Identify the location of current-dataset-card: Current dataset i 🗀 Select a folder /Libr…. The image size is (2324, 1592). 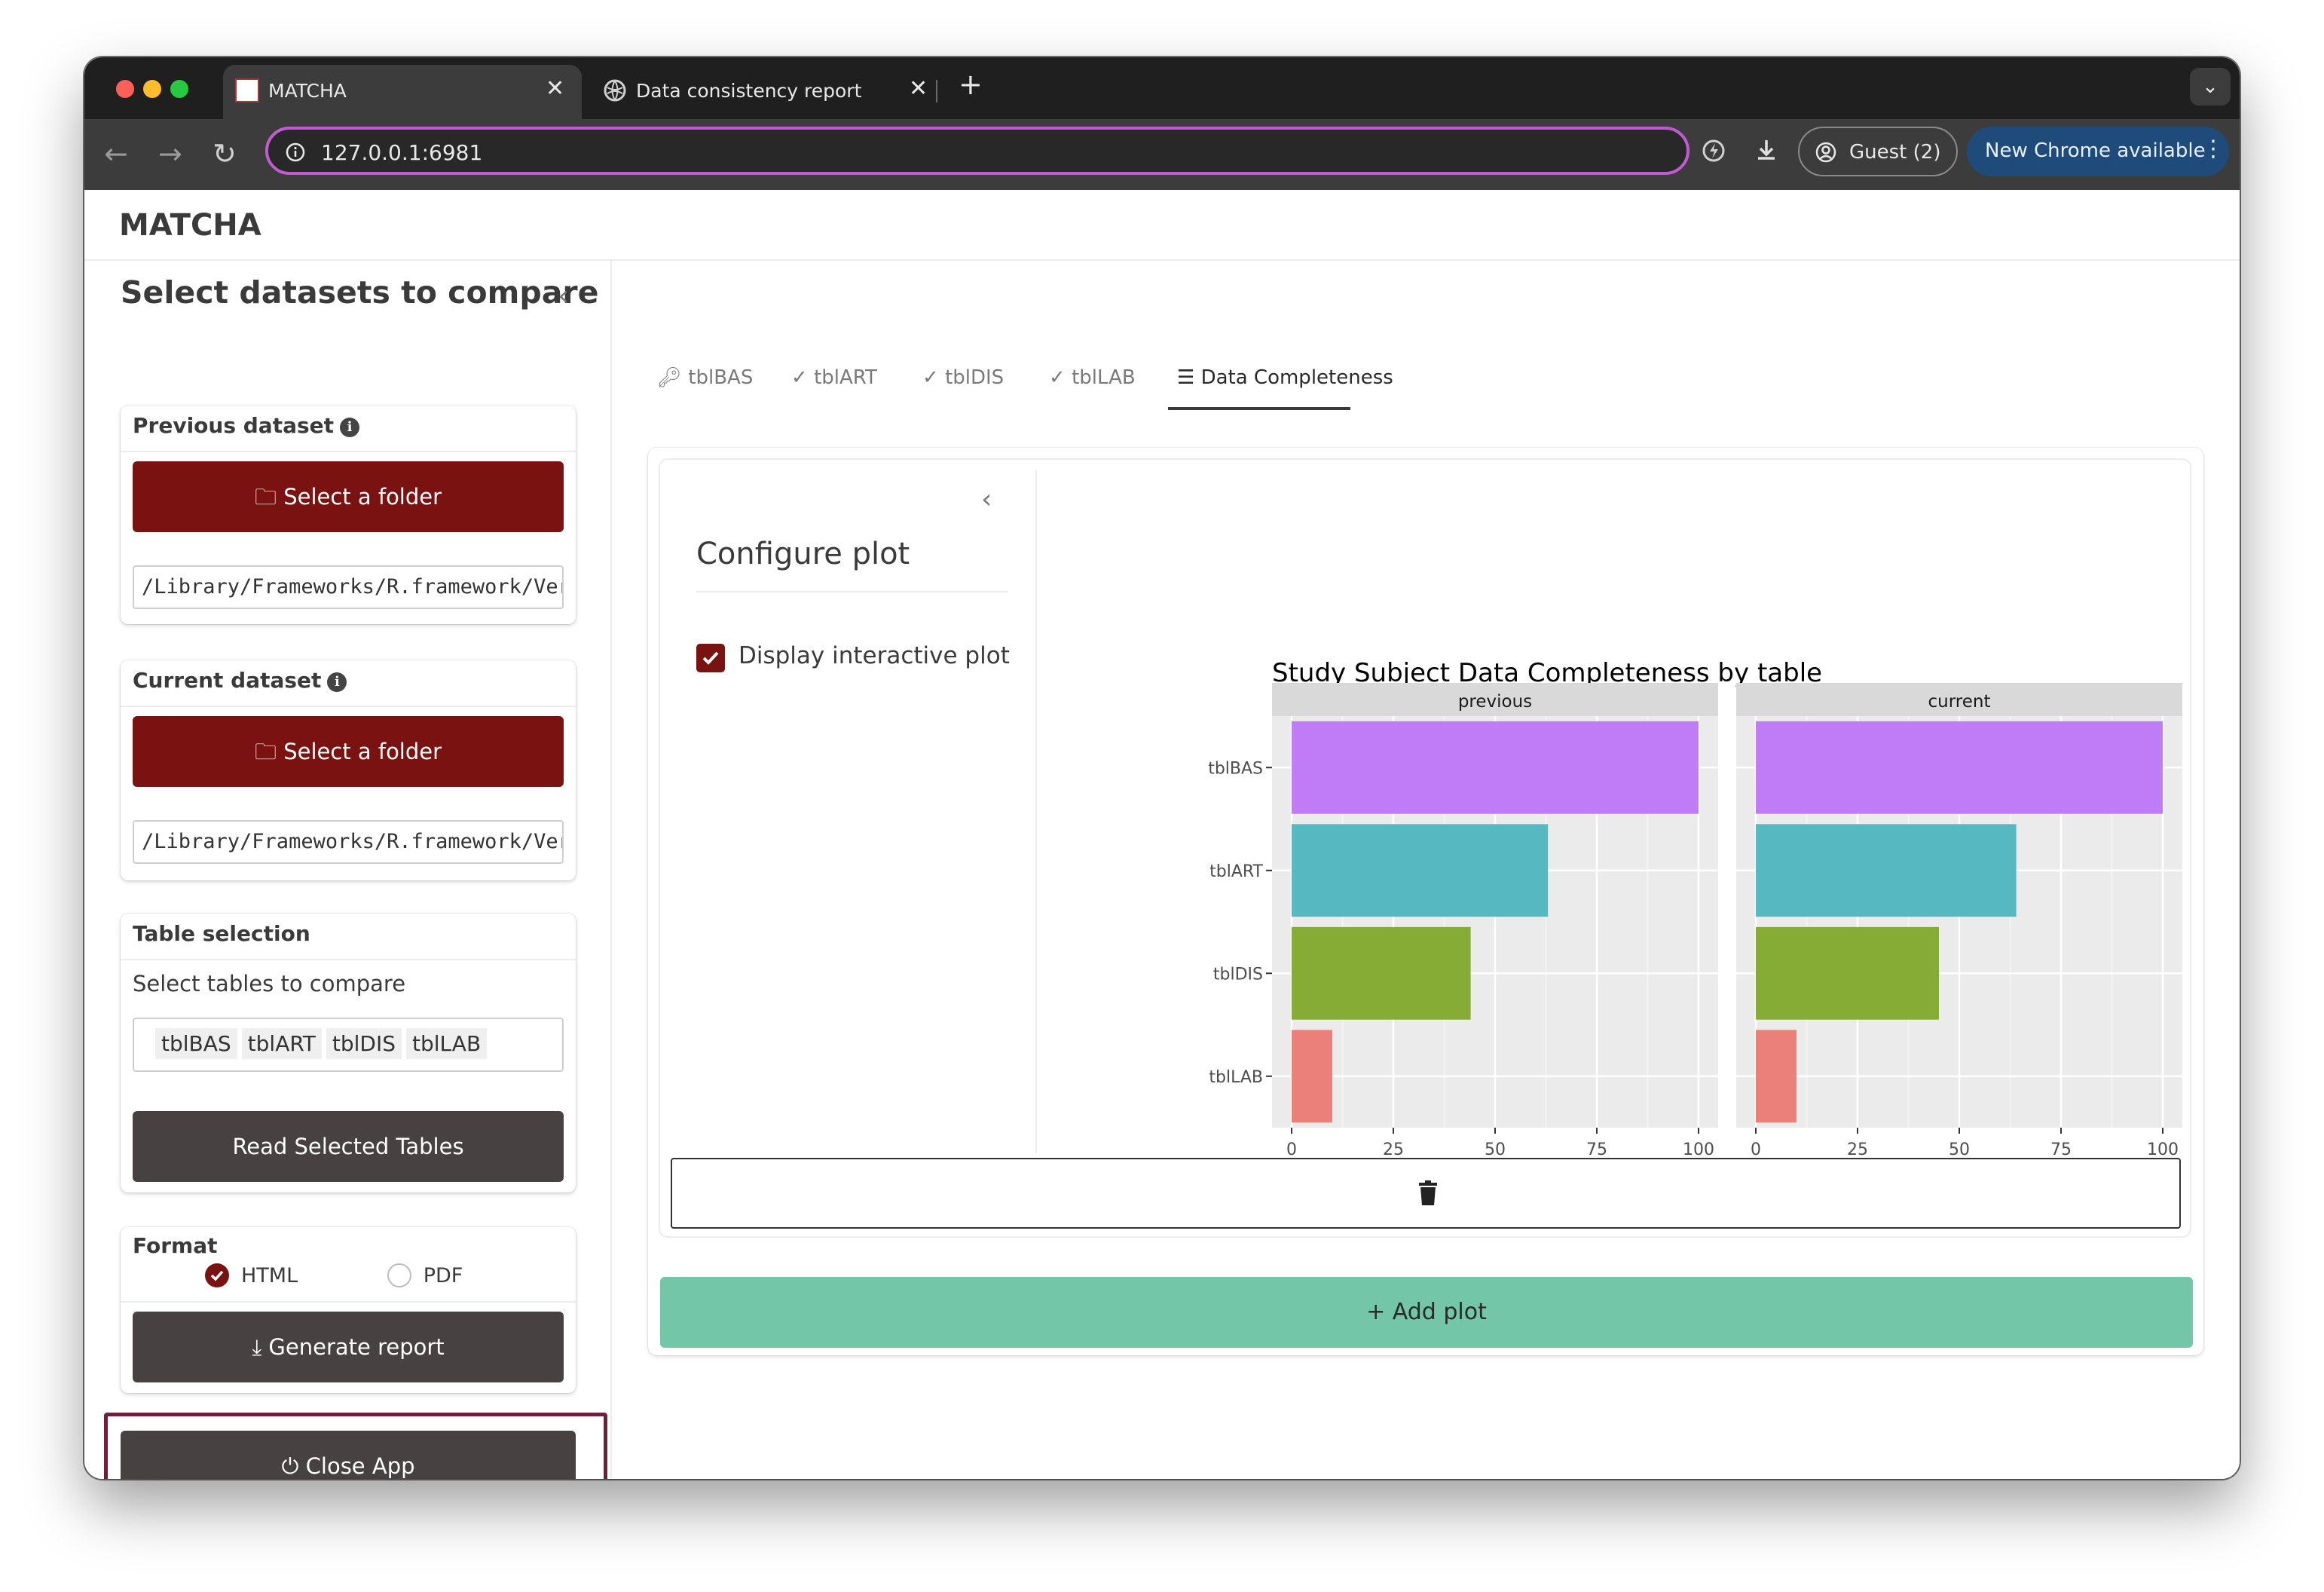
(348, 770).